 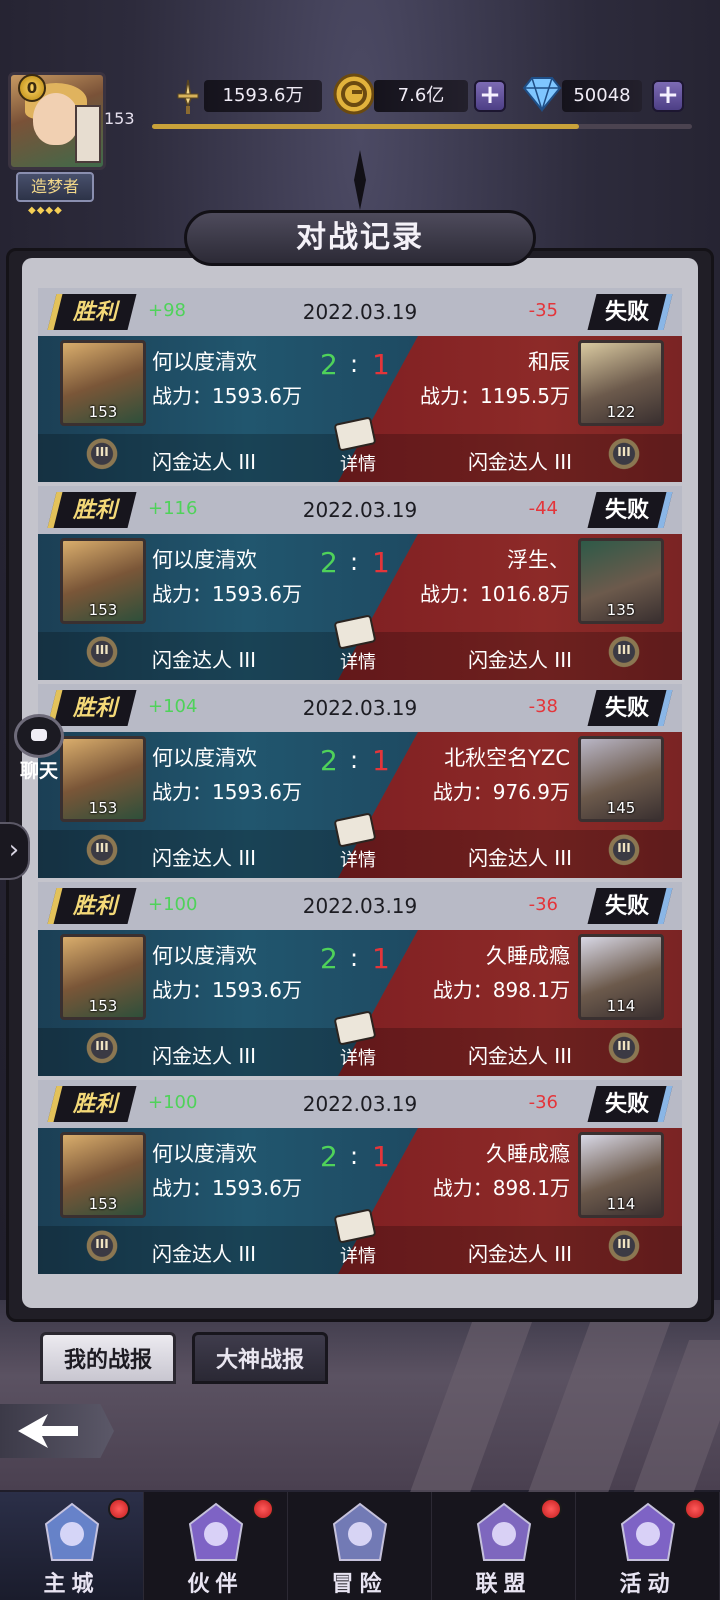 What do you see at coordinates (360, 180) in the screenshot?
I see `crescent-ornament-icon` at bounding box center [360, 180].